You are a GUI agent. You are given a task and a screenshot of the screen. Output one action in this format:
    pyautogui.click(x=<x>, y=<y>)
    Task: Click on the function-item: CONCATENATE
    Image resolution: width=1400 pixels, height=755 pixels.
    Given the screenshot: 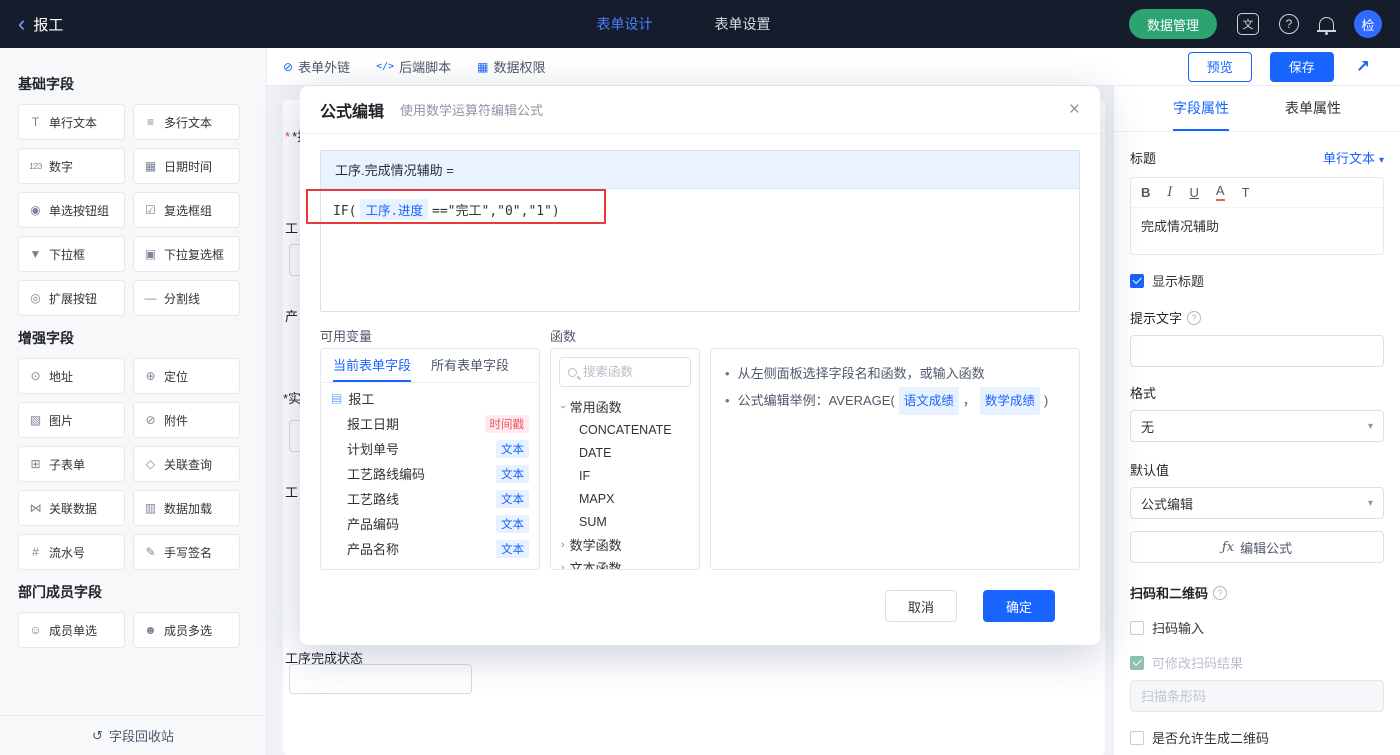 What is the action you would take?
    pyautogui.click(x=625, y=429)
    